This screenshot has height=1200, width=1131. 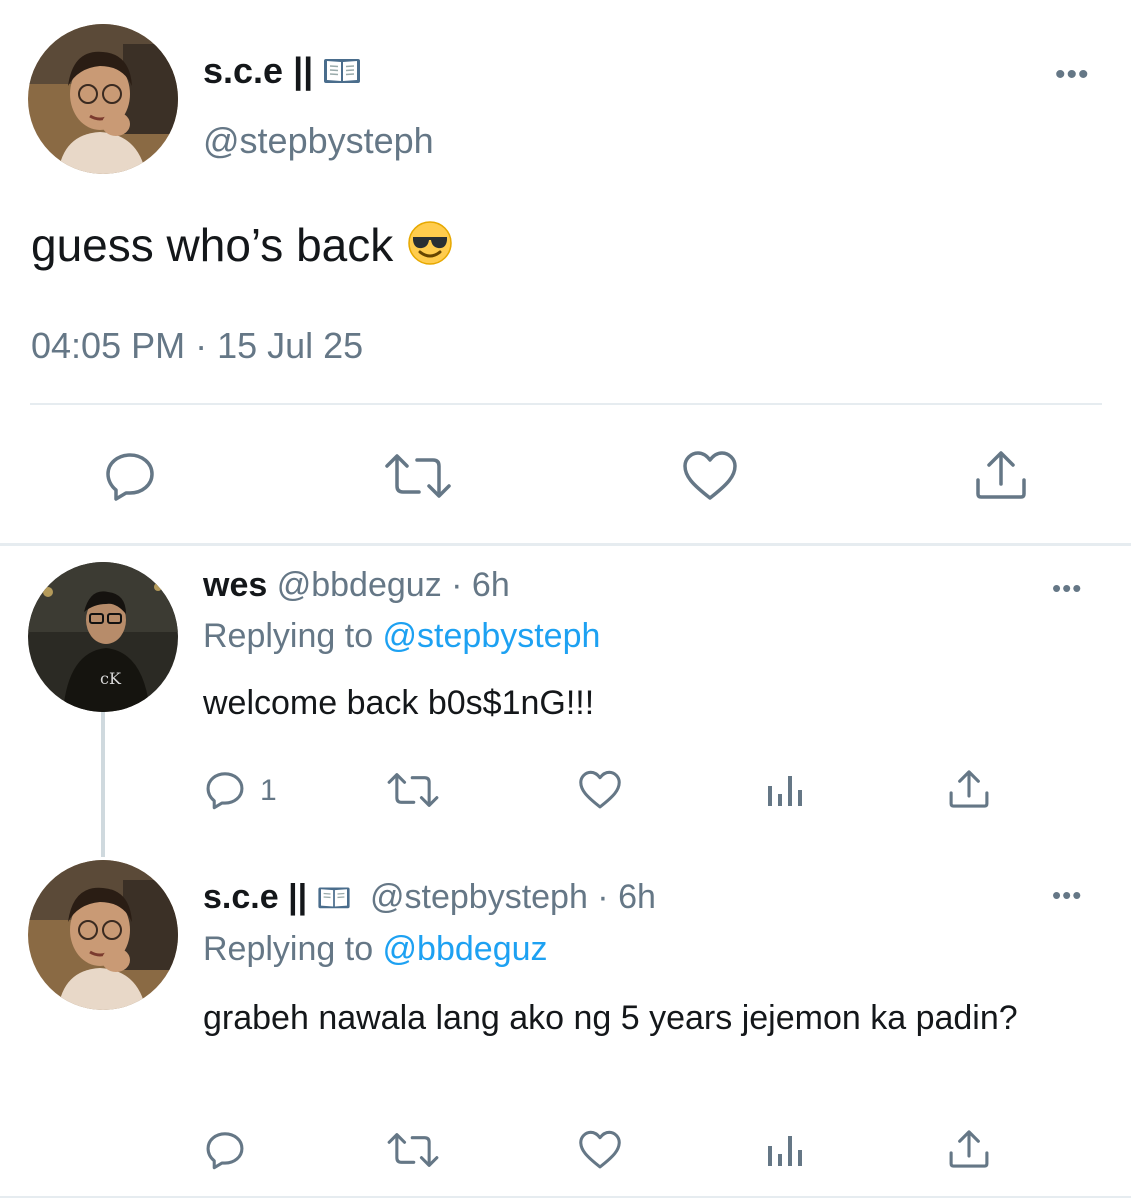 What do you see at coordinates (255, 897) in the screenshot?
I see `reply-display-name: s.c.e ||` at bounding box center [255, 897].